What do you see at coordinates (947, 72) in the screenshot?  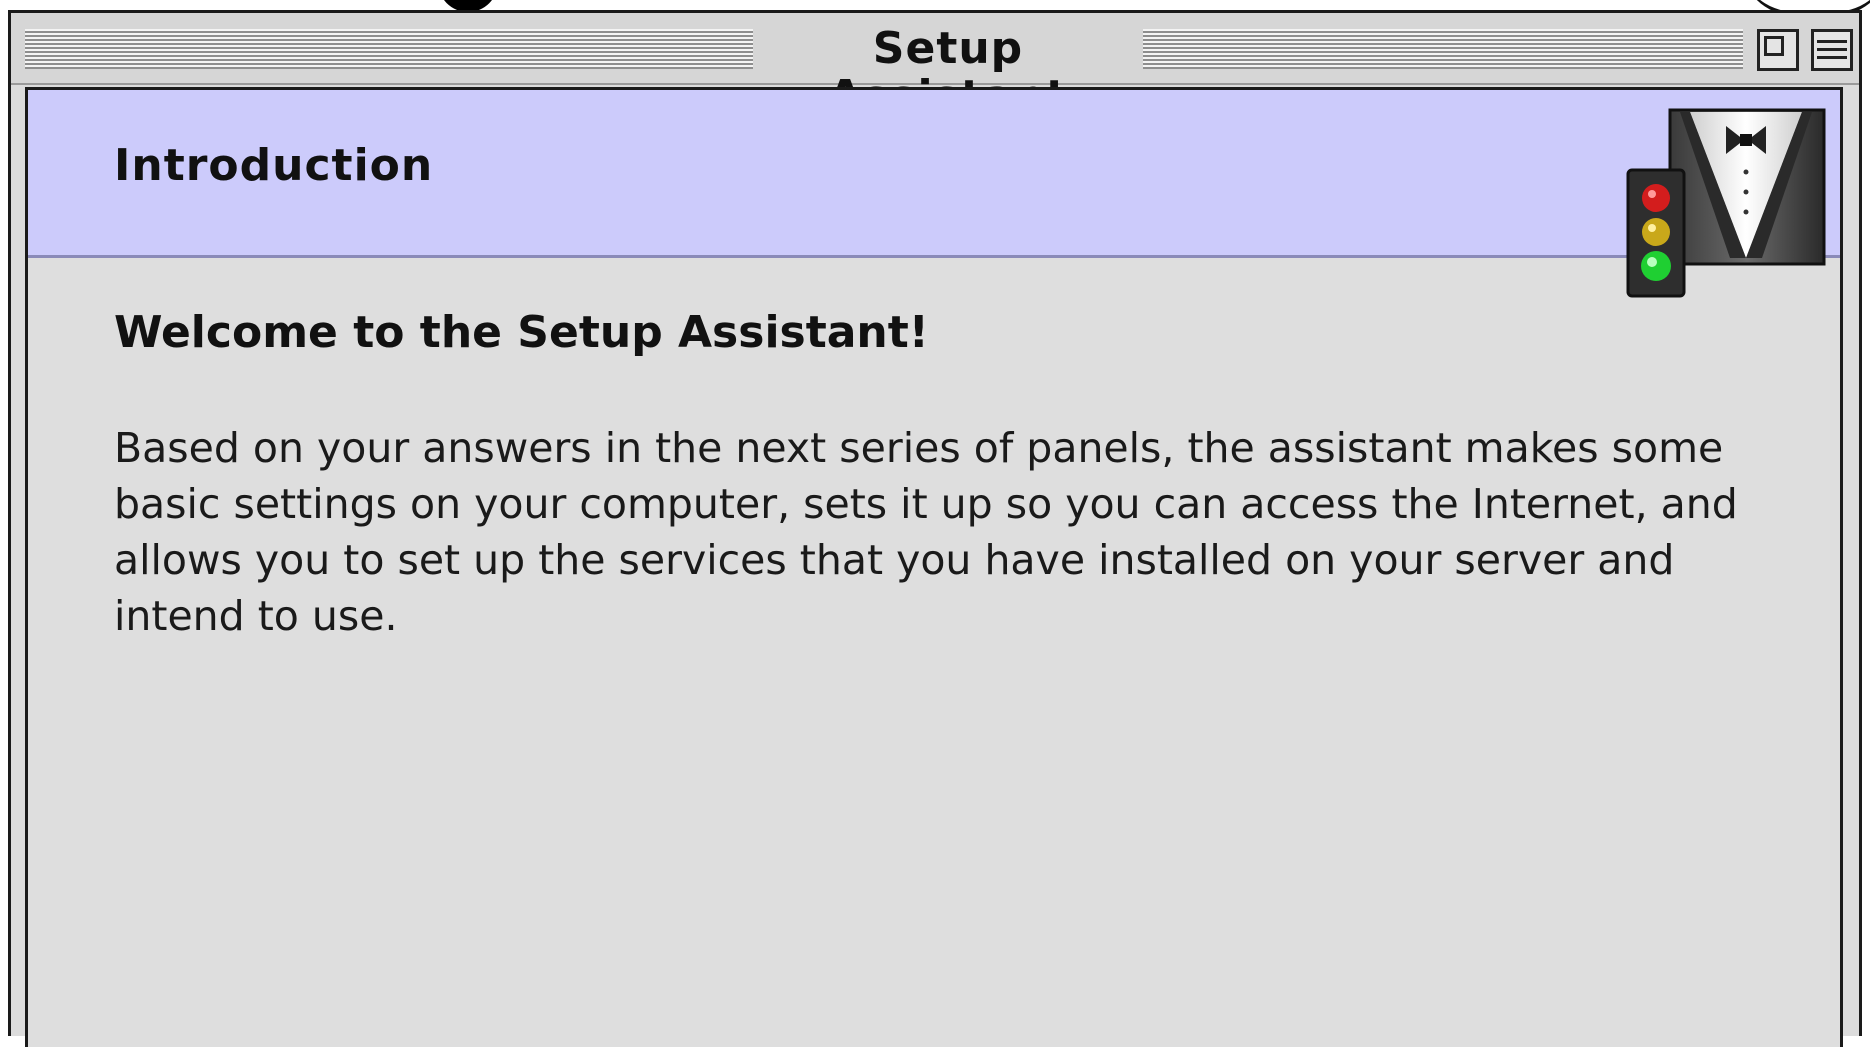 I see `window-title: Setup Assistant` at bounding box center [947, 72].